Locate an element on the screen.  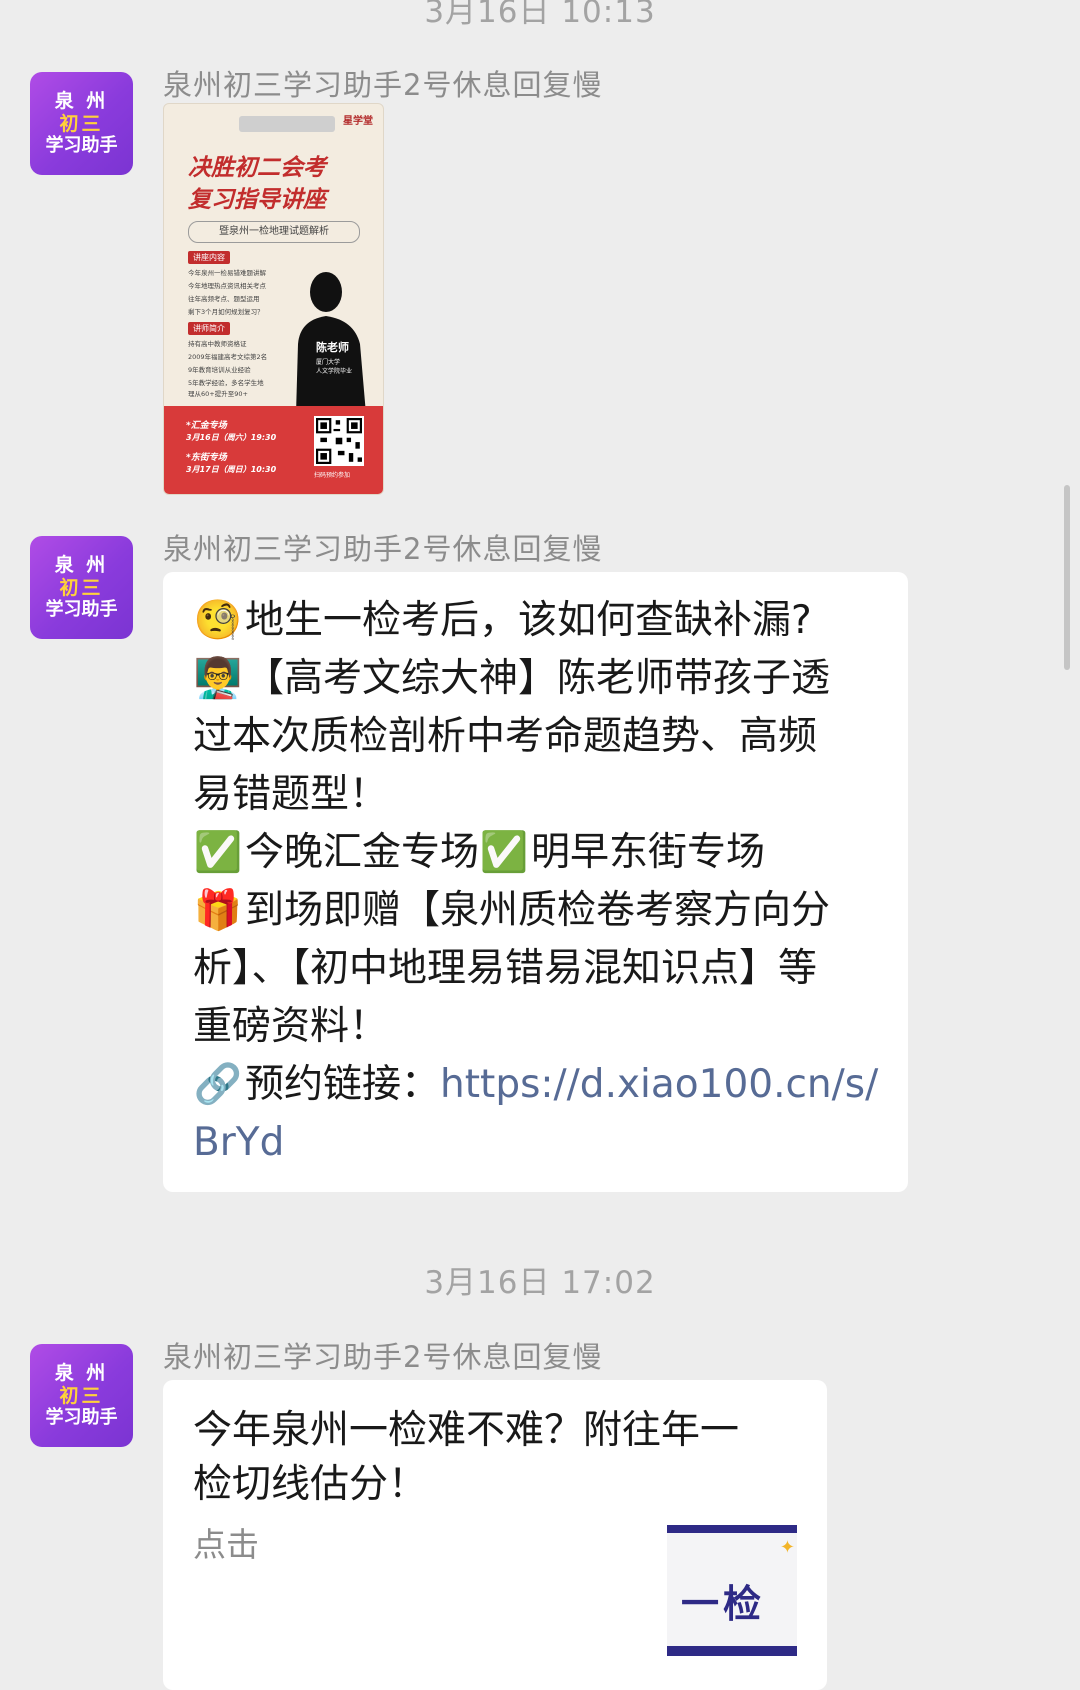
sparkle-icon: ✦ is located at coordinates (787, 1547).